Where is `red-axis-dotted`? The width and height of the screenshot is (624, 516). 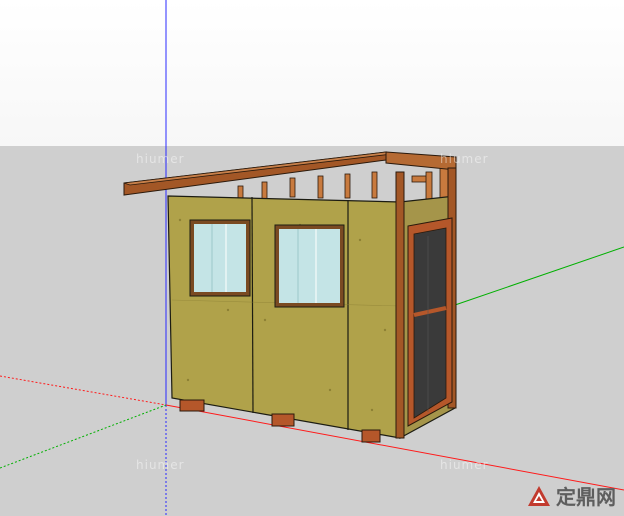 red-axis-dotted is located at coordinates (83, 390).